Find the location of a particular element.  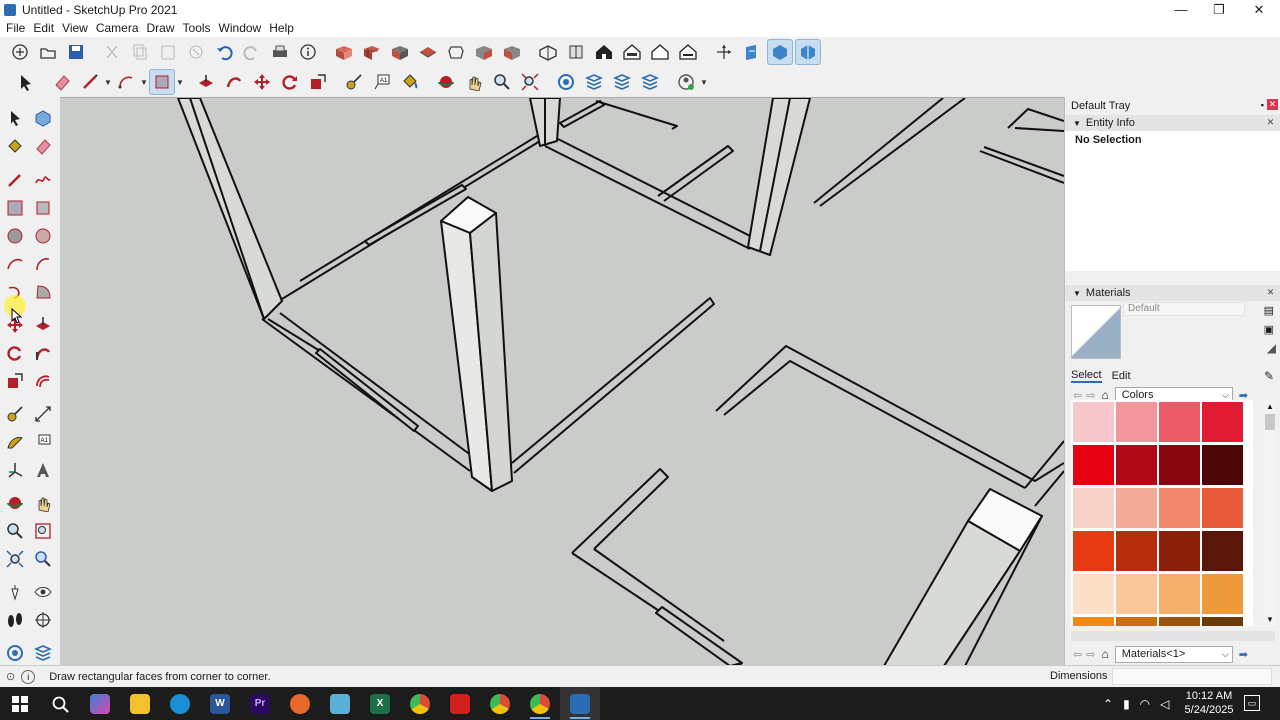

3d-text-tool-icon is located at coordinates (43, 470).